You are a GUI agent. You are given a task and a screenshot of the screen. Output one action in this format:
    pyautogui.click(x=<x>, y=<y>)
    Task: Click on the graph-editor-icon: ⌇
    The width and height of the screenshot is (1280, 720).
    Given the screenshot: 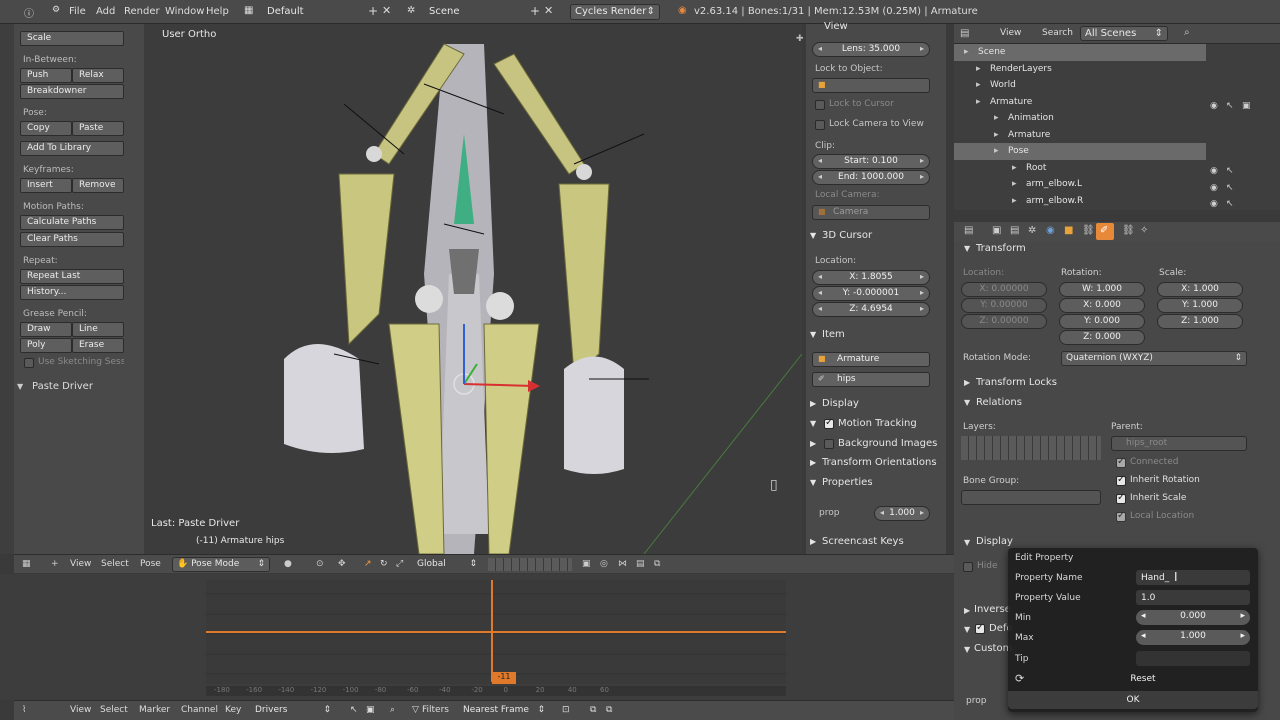 What is the action you would take?
    pyautogui.click(x=24, y=710)
    